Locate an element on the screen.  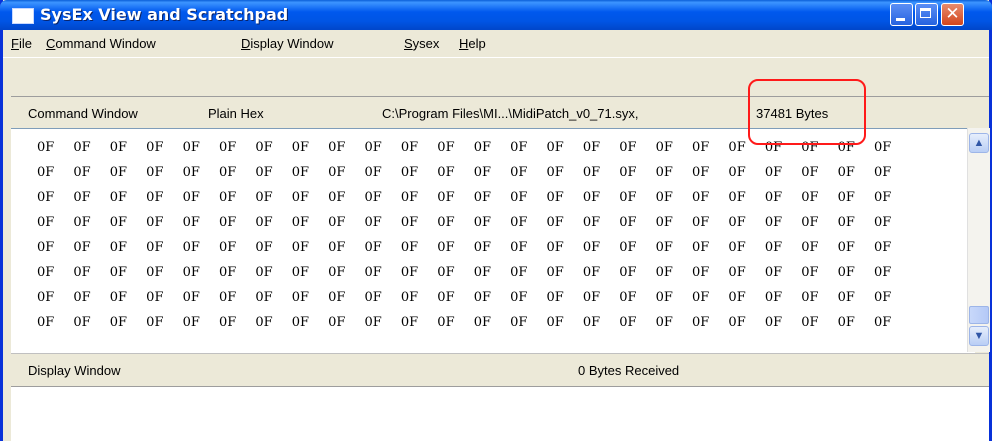
scroll-up-button: ▲ is located at coordinates (979, 143).